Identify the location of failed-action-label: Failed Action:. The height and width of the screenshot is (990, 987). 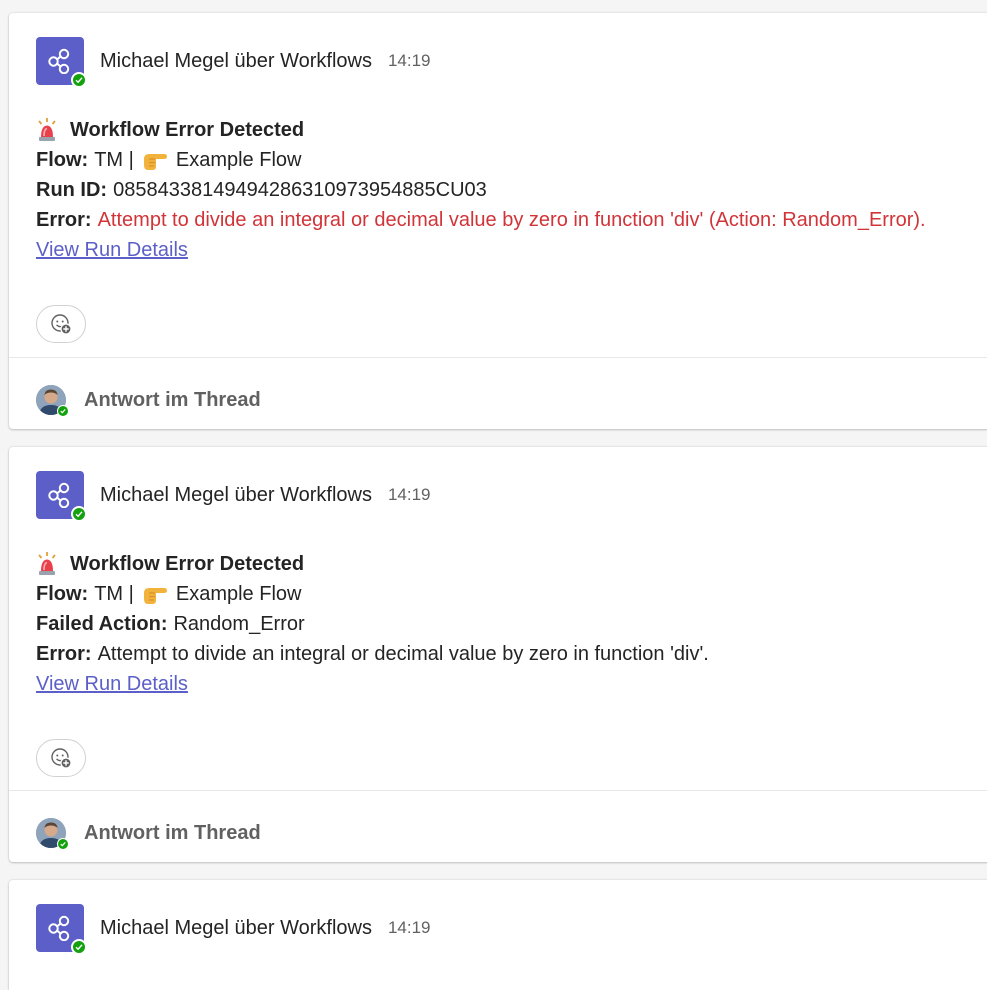
(102, 624).